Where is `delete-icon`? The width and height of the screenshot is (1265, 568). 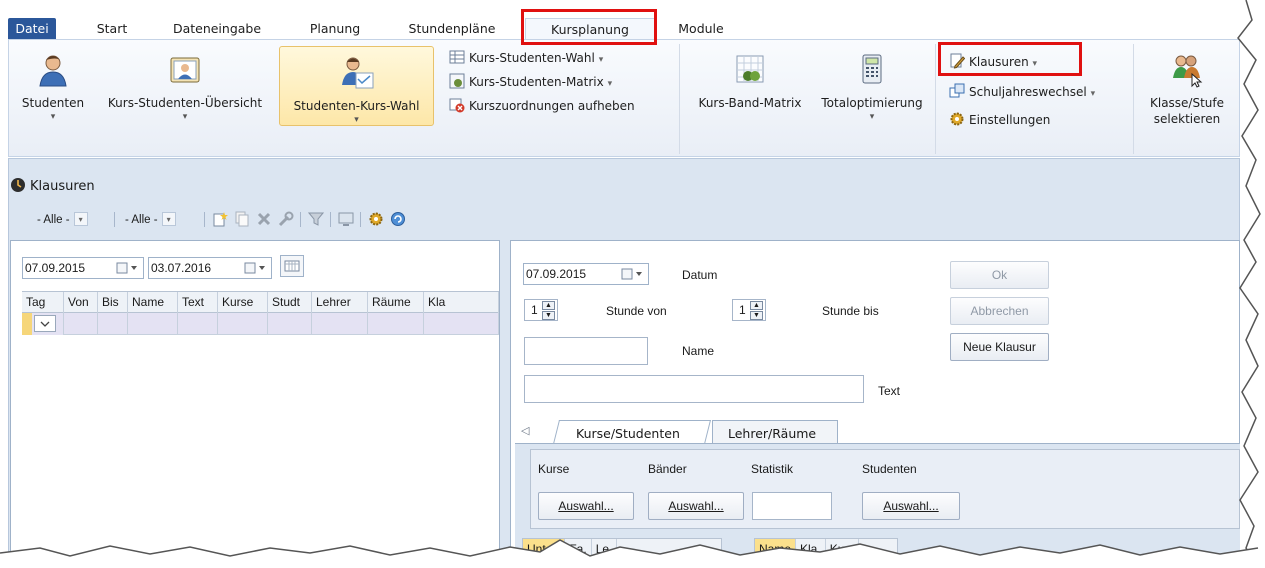
delete-icon is located at coordinates (264, 219).